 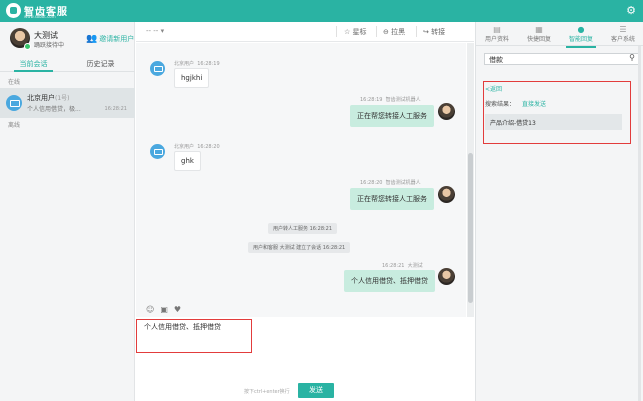 I want to click on menu-icon: ☰, so click(x=623, y=29).